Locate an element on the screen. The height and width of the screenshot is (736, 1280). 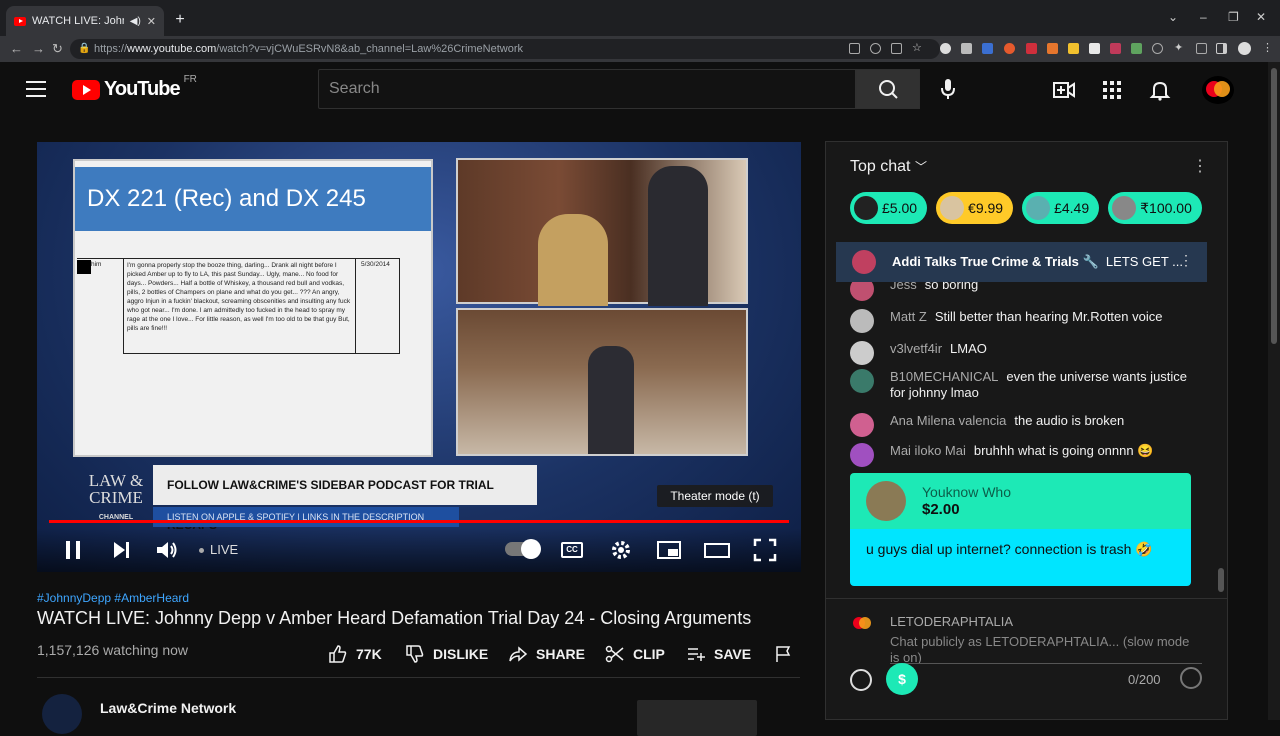
save-button: SAVE is located at coordinates (718, 654).